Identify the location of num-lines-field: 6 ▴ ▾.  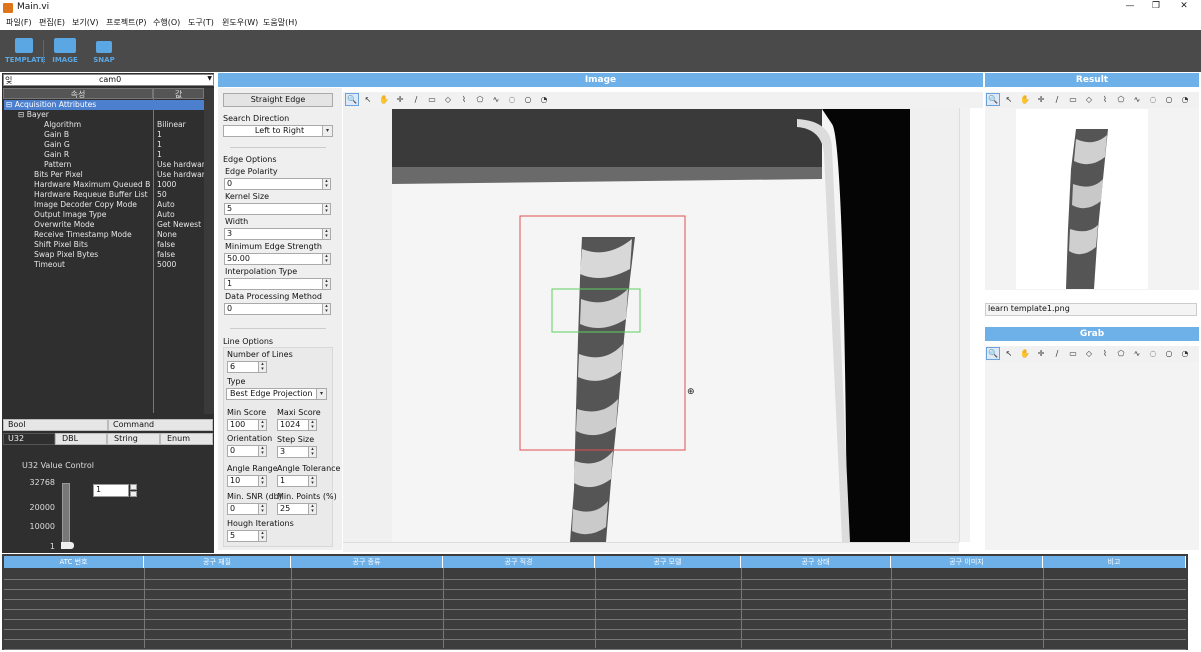
(247, 367).